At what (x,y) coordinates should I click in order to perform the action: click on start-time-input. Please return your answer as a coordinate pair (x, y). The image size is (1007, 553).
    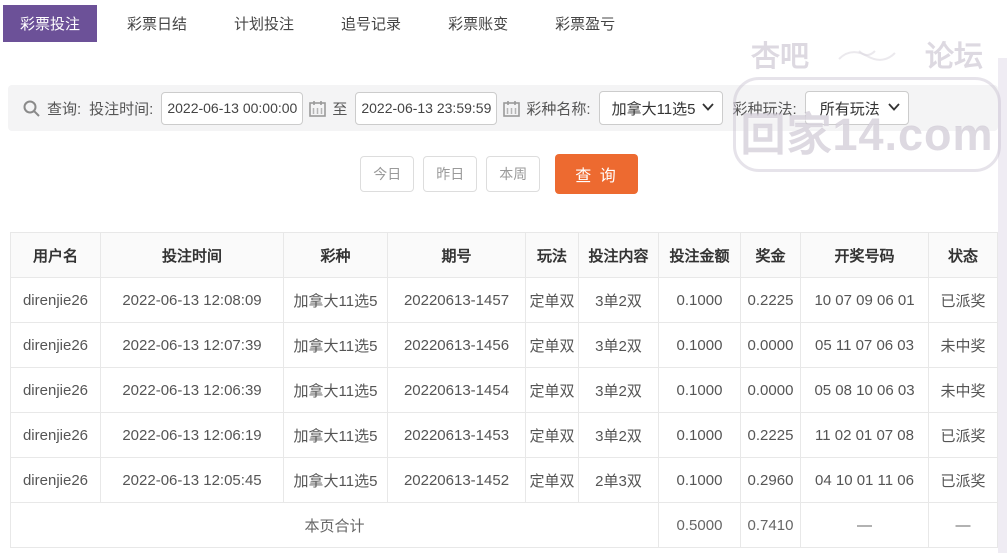
    Looking at the image, I should click on (232, 108).